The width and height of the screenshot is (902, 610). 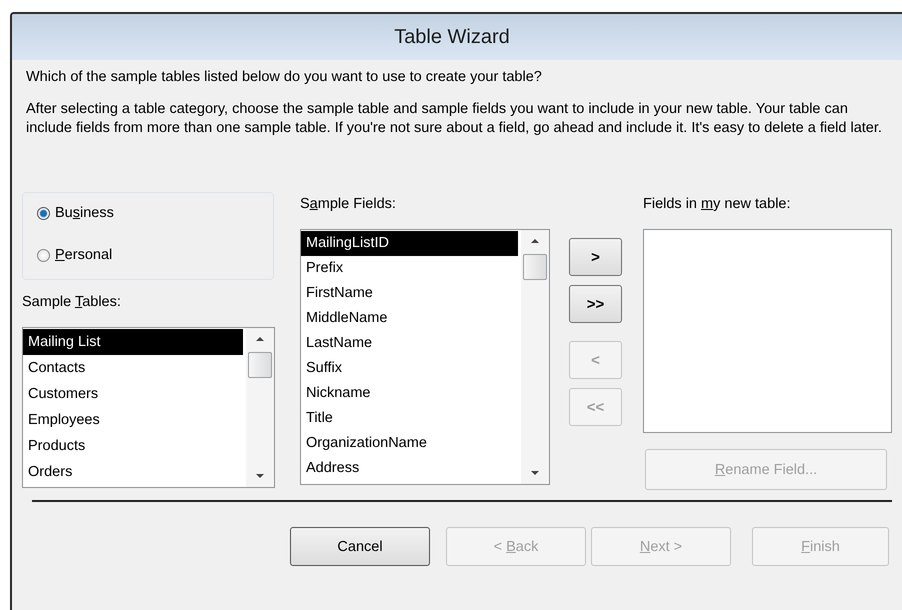 What do you see at coordinates (134, 446) in the screenshot?
I see `list-item: Products` at bounding box center [134, 446].